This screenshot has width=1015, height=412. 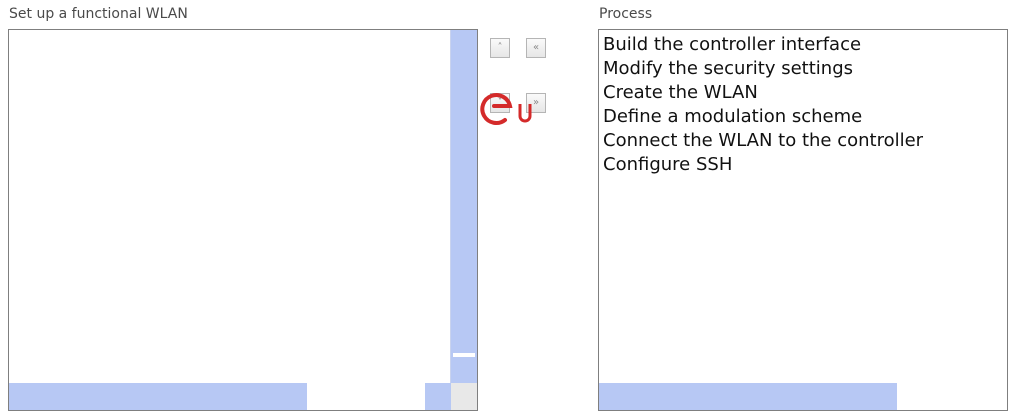 I want to click on left-list-caption: Set up a functional WLAN, so click(x=98, y=14).